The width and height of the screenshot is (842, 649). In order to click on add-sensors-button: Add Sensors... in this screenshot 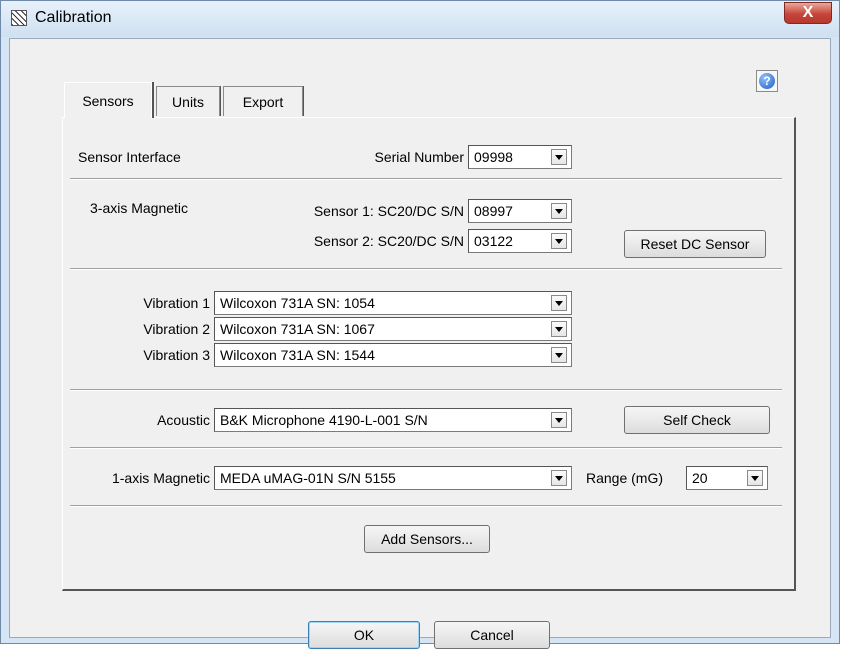, I will do `click(427, 539)`.